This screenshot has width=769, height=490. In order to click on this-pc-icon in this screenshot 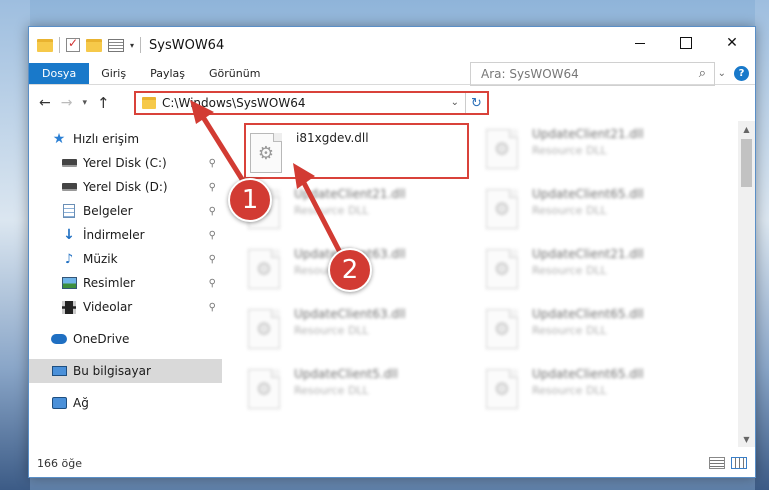, I will do `click(59, 371)`.